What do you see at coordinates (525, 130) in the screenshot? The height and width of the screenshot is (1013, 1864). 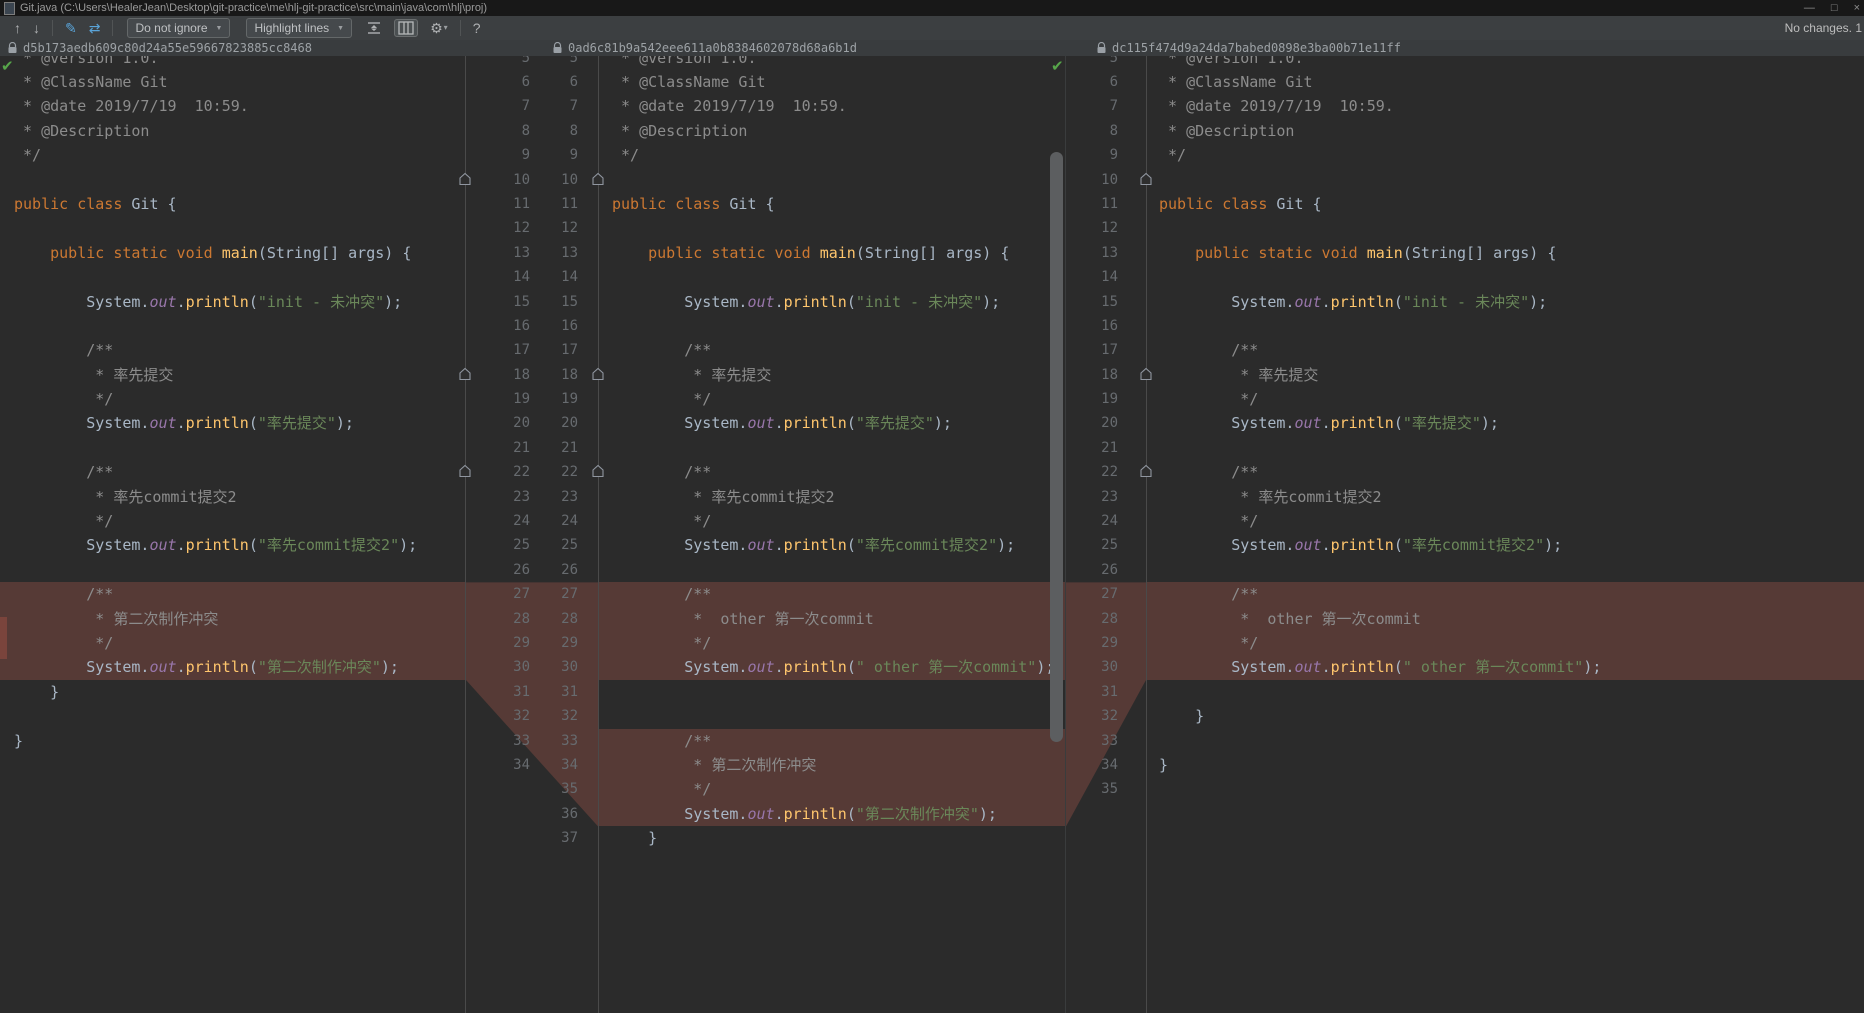 I see `line-number: 8` at bounding box center [525, 130].